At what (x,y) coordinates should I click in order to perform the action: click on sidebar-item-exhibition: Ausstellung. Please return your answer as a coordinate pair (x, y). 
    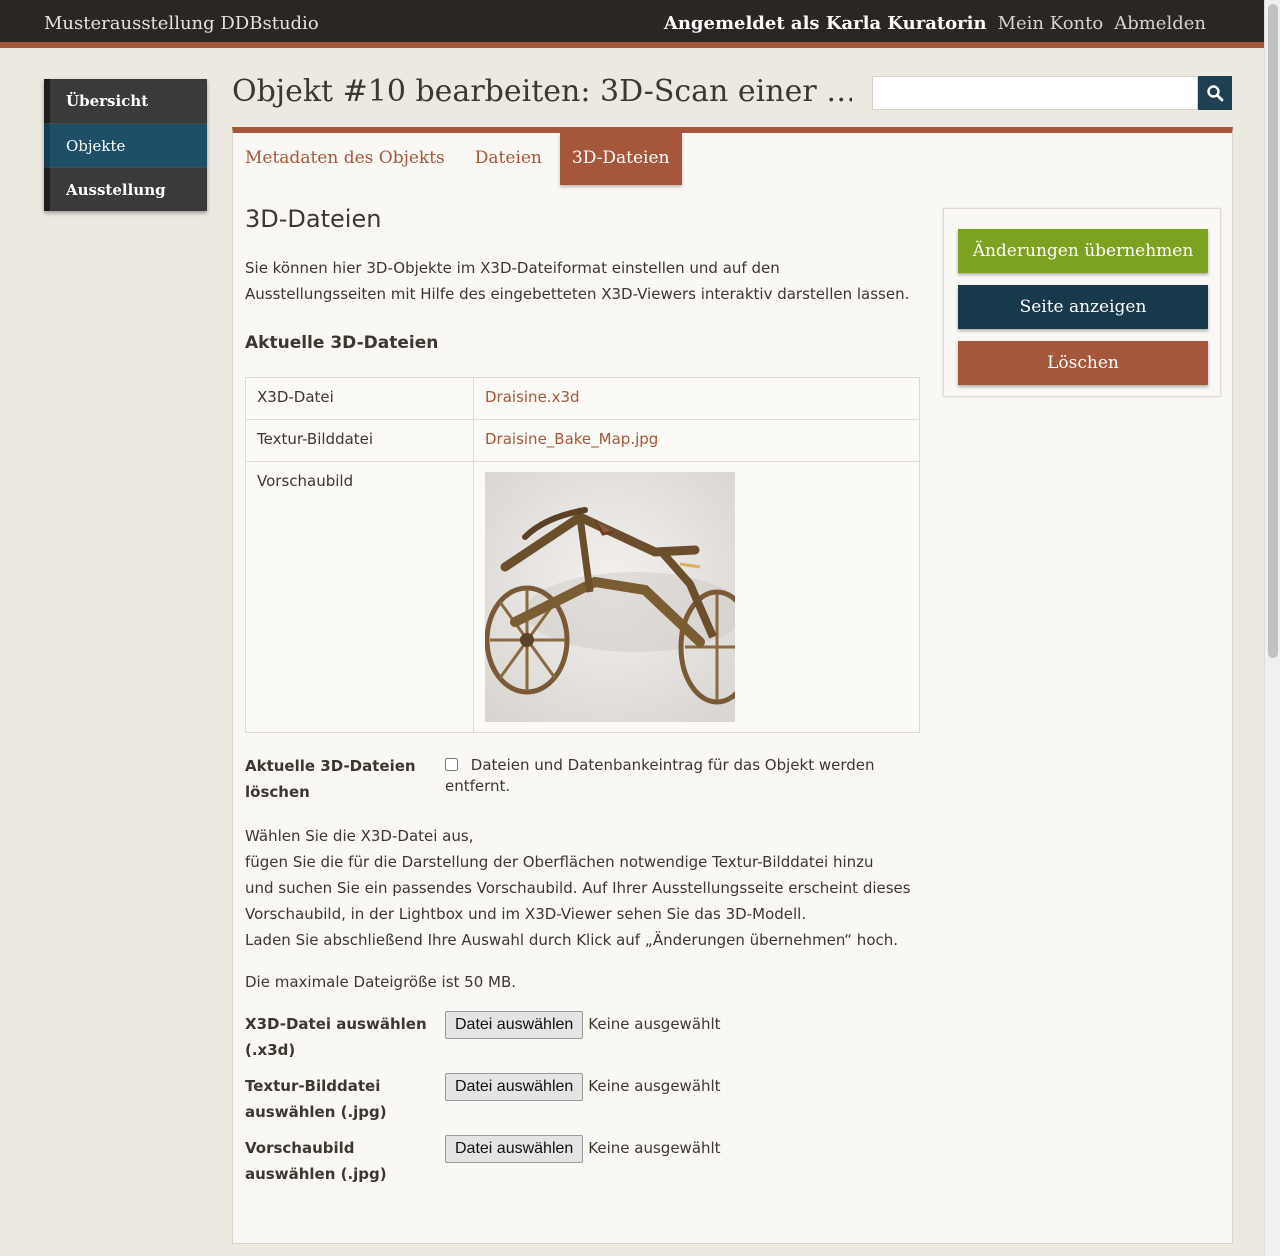
    Looking at the image, I should click on (125, 189).